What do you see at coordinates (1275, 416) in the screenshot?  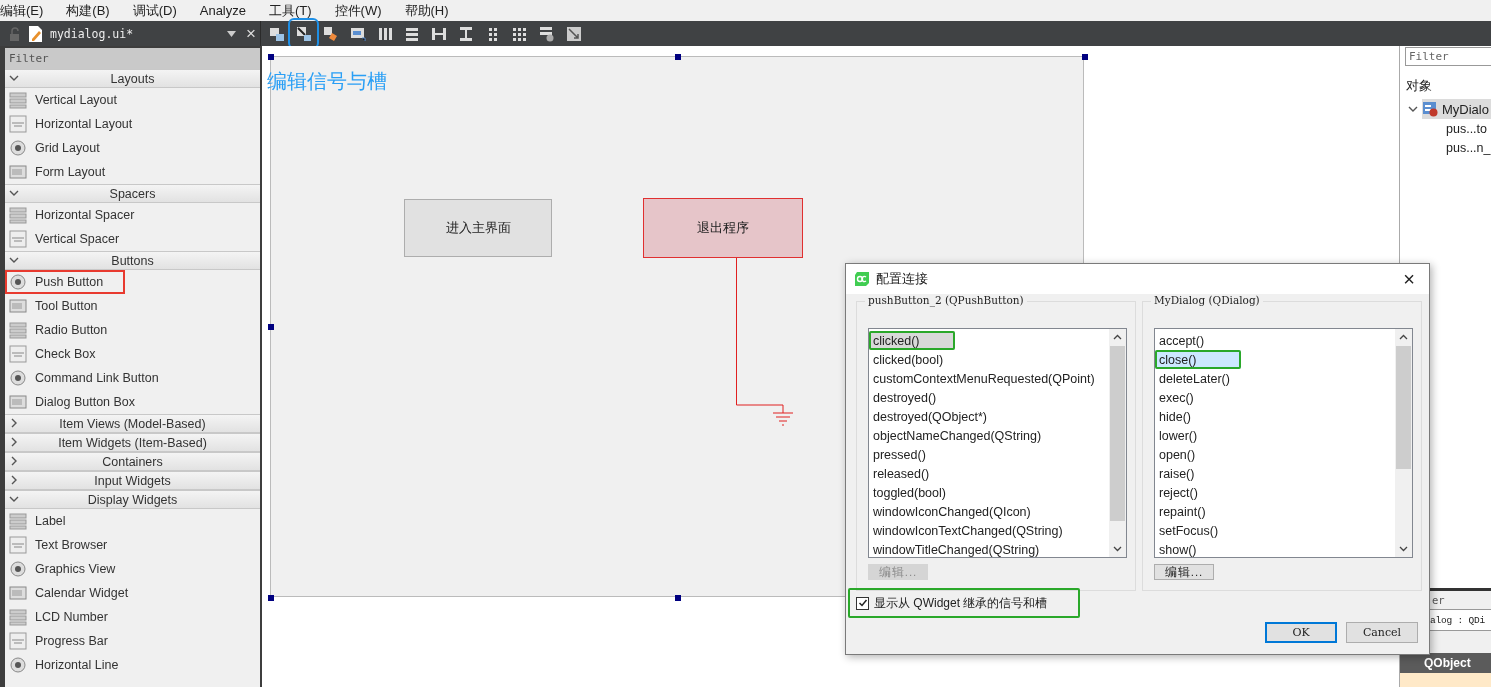 I see `list-item: hide()` at bounding box center [1275, 416].